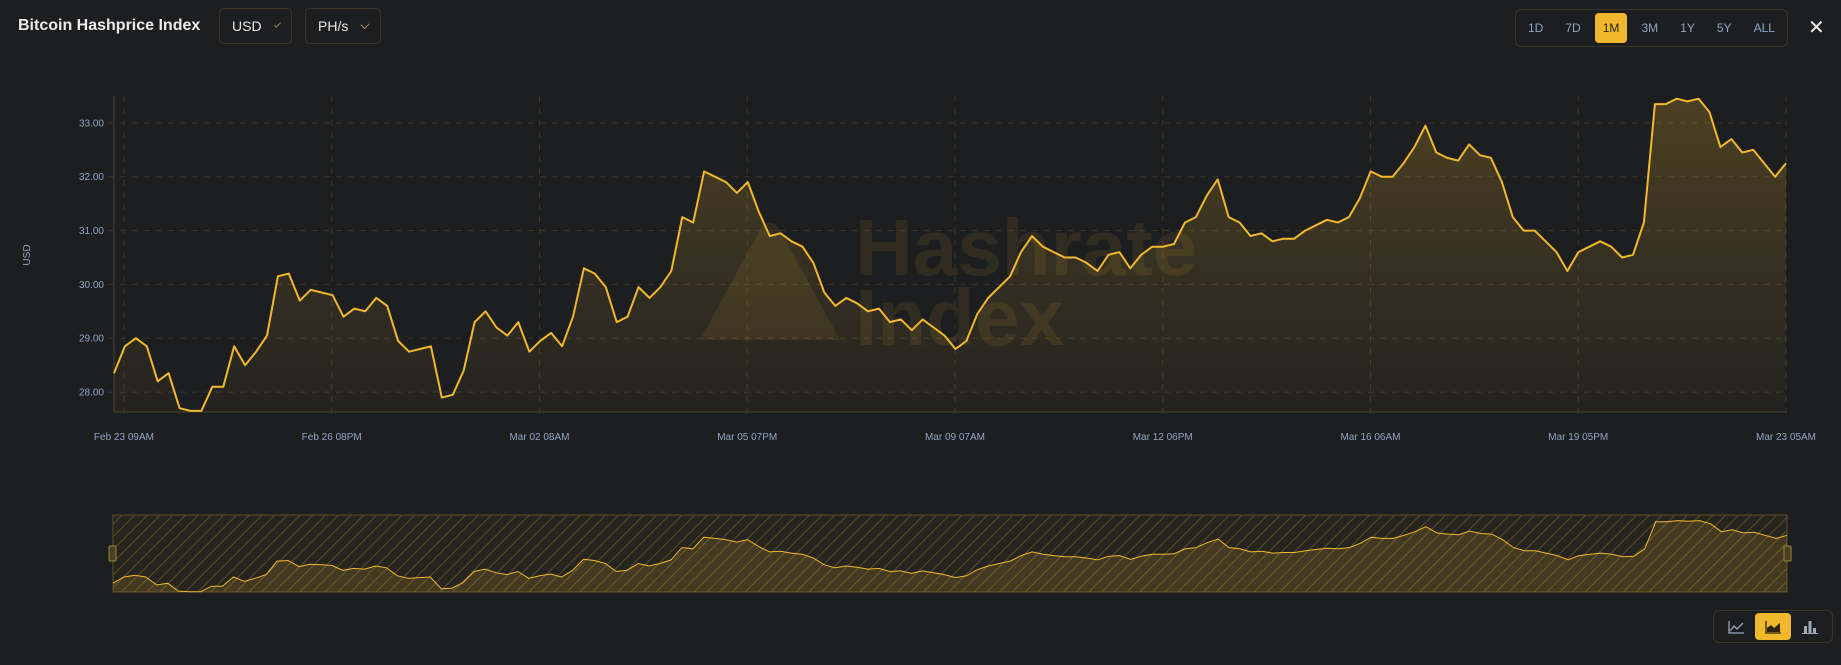 The width and height of the screenshot is (1841, 665). I want to click on y-tick-label: 33.00, so click(91, 123).